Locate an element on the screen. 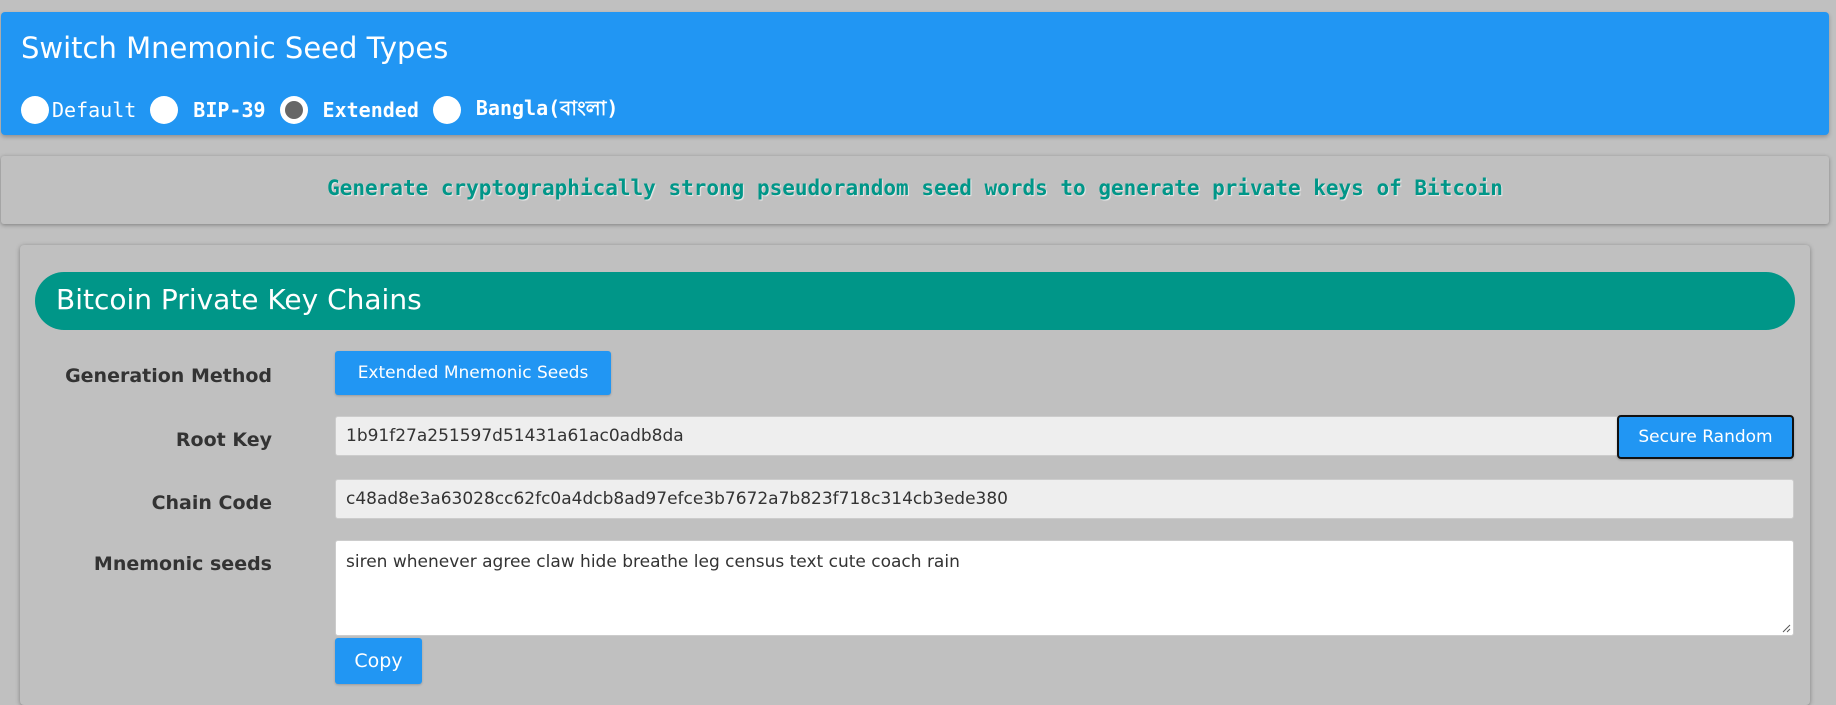 Image resolution: width=1836 pixels, height=705 pixels. generation-method-button: Extended Mnemonic Seeds is located at coordinates (473, 373).